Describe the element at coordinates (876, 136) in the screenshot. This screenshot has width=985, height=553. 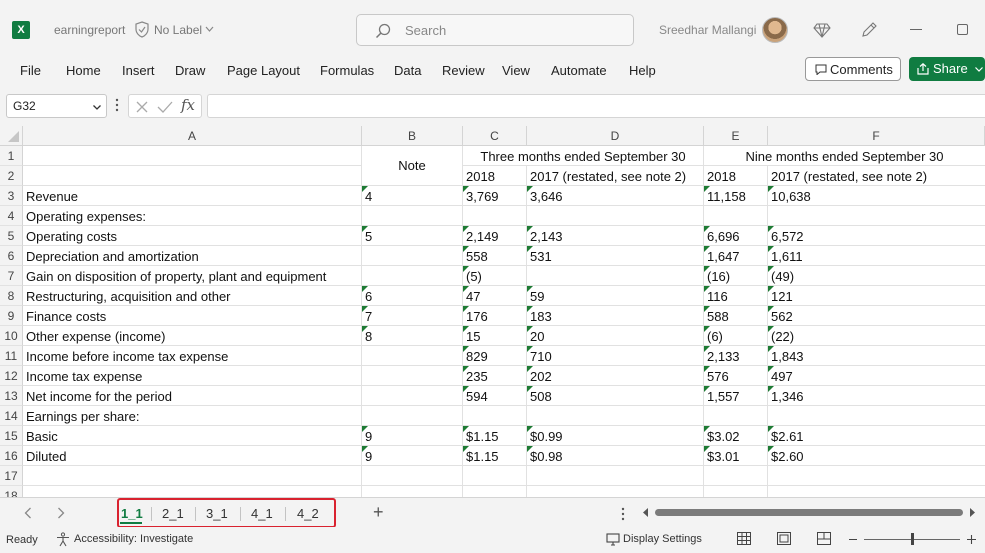
I see `column-header-f: F` at that location.